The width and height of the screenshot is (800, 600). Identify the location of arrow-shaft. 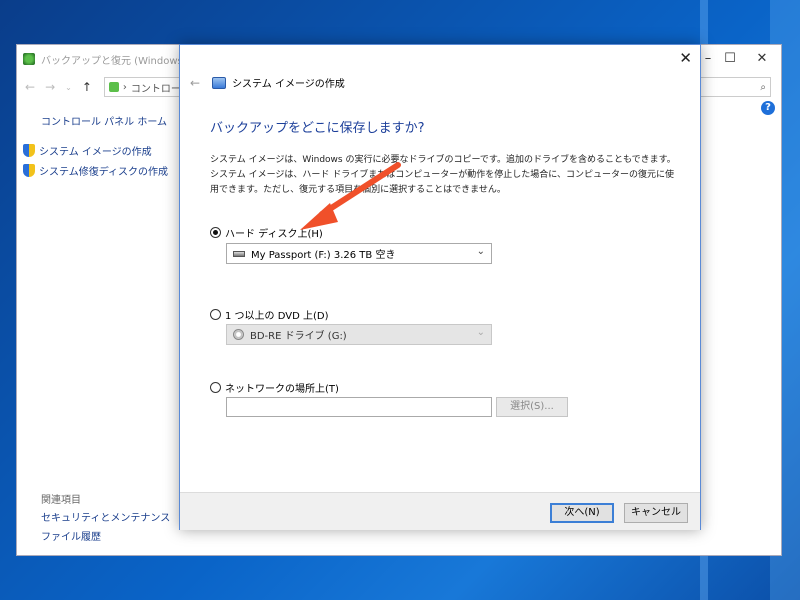
(360, 189).